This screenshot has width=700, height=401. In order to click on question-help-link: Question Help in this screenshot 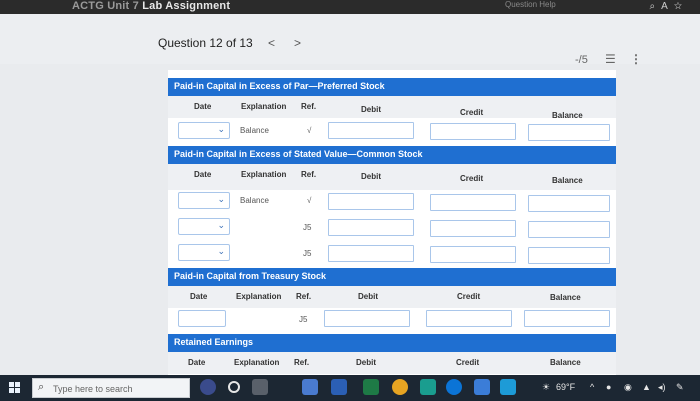, I will do `click(530, 4)`.